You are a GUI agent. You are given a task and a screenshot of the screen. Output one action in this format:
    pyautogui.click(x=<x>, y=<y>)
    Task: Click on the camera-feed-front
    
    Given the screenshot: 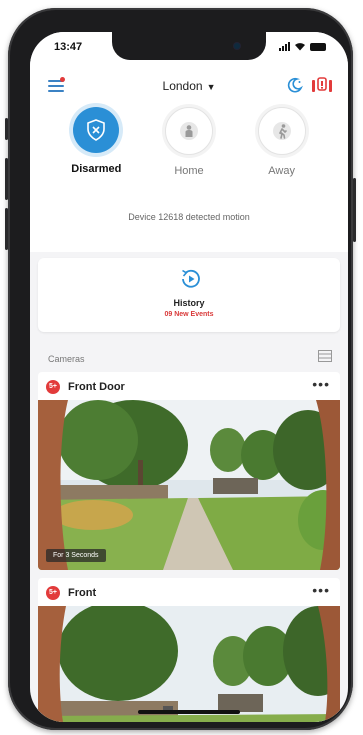 What is the action you would take?
    pyautogui.click(x=189, y=664)
    